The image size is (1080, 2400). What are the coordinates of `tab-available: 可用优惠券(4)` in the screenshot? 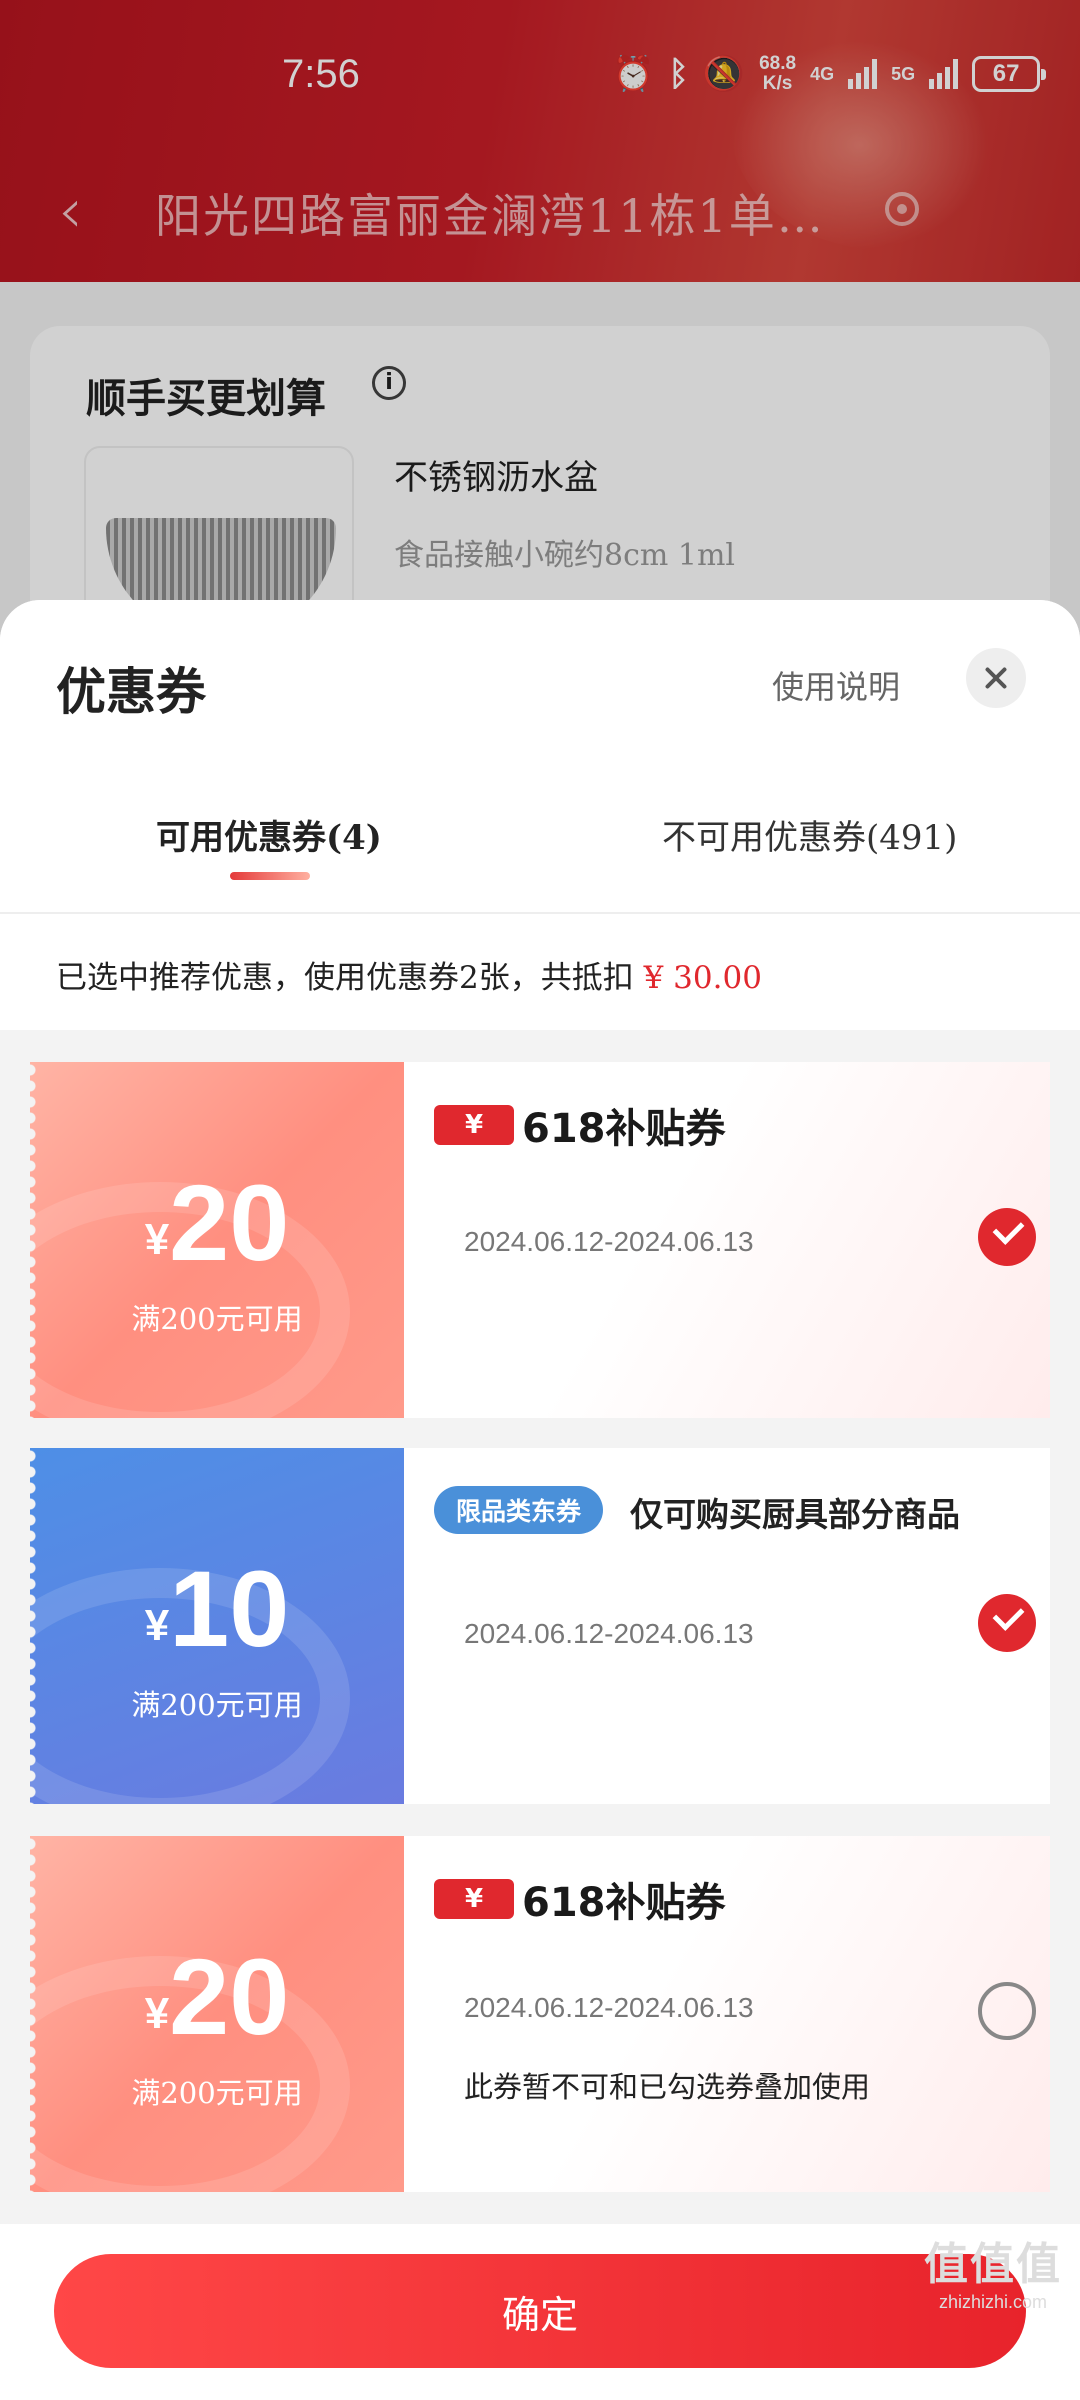 It's located at (269, 834).